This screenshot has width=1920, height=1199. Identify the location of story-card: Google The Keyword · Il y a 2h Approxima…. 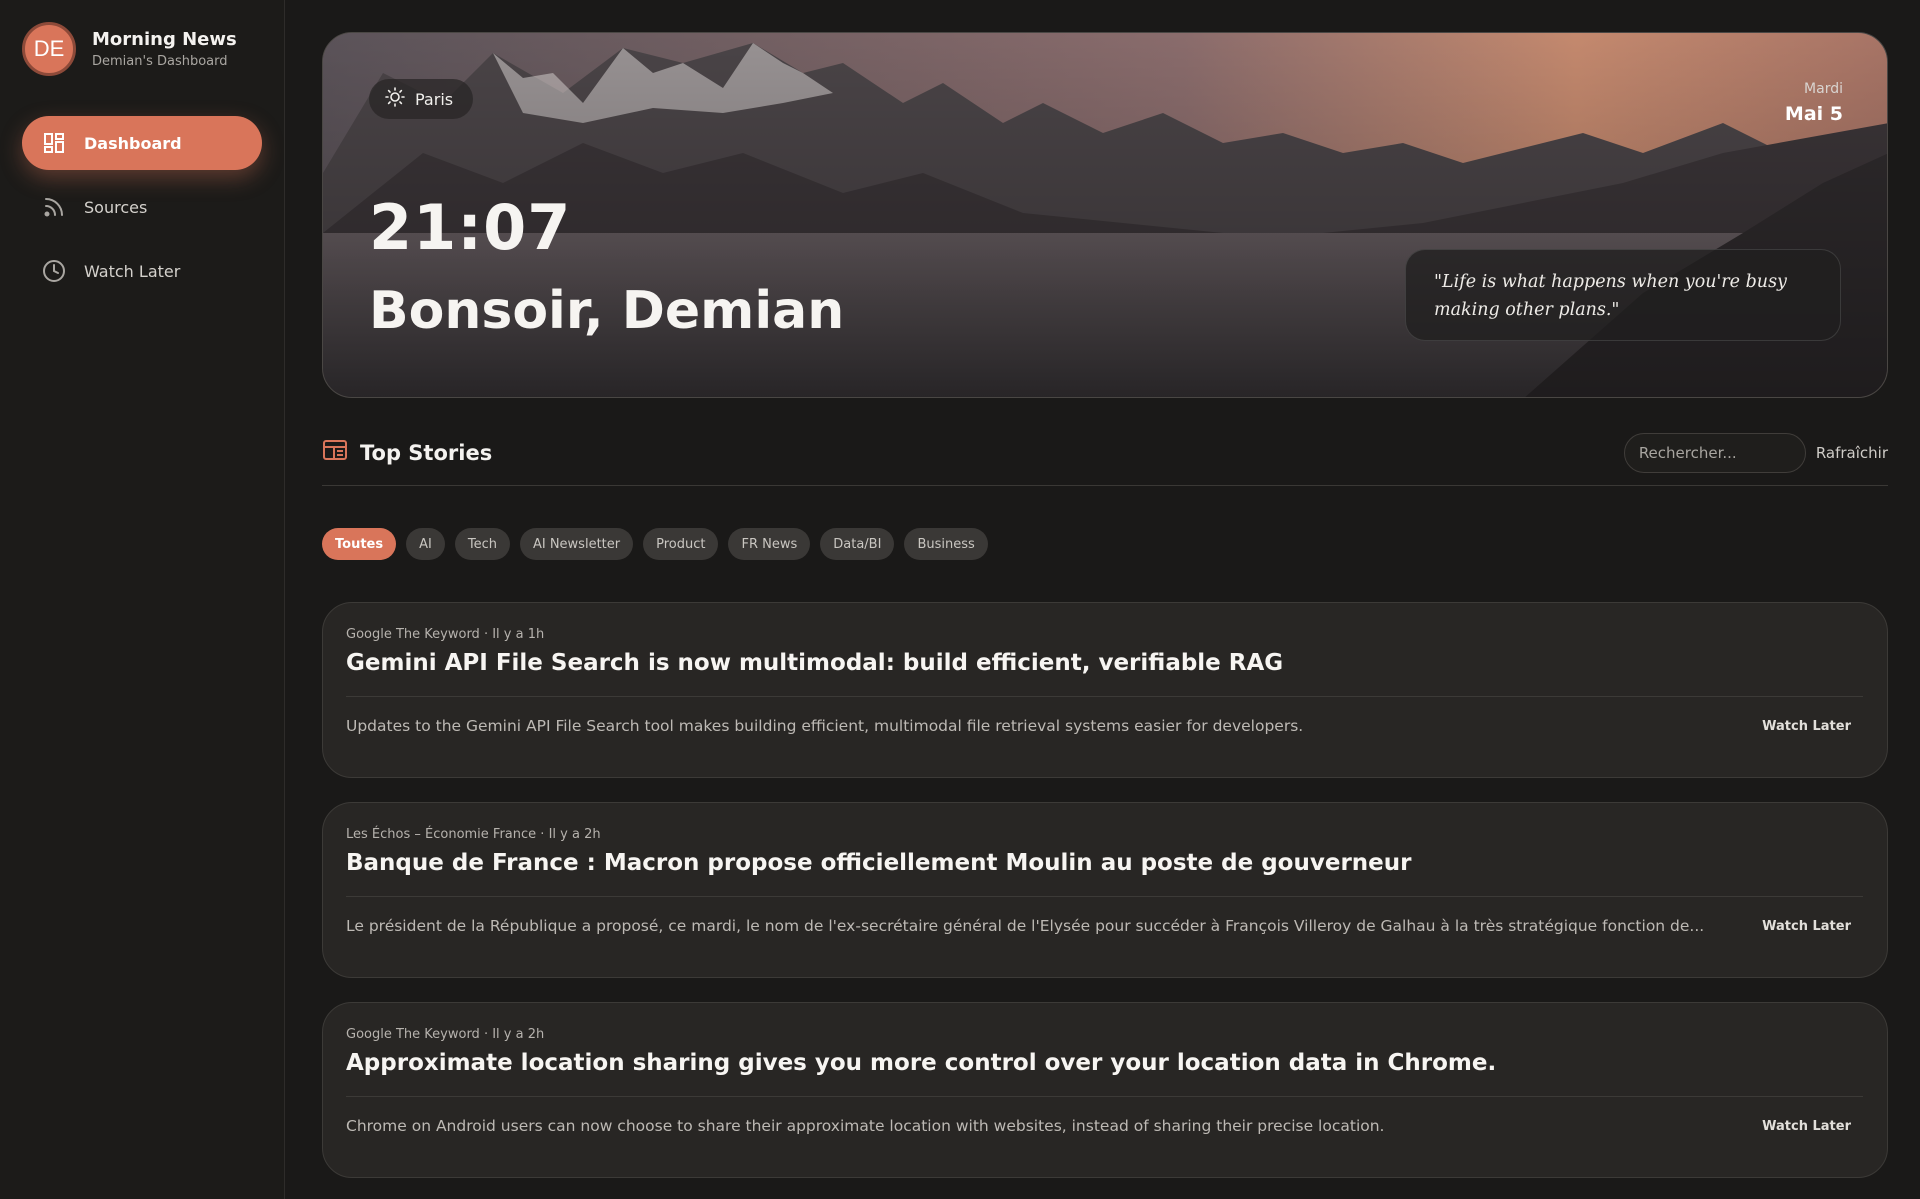
(1105, 1090).